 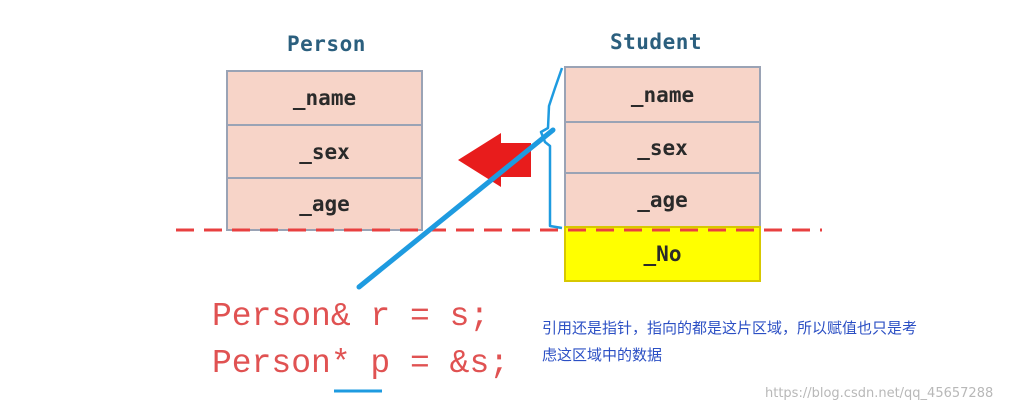 I want to click on watermark-text: https://blog.csdn.net/qq_45657288, so click(x=879, y=393).